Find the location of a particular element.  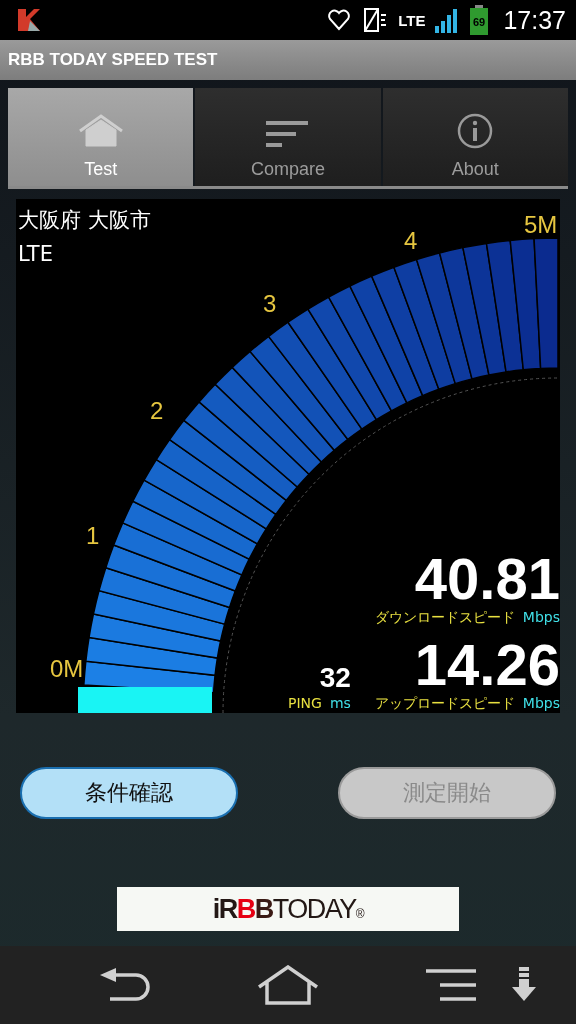

download-label: ダウンロードスピード is located at coordinates (444, 617).